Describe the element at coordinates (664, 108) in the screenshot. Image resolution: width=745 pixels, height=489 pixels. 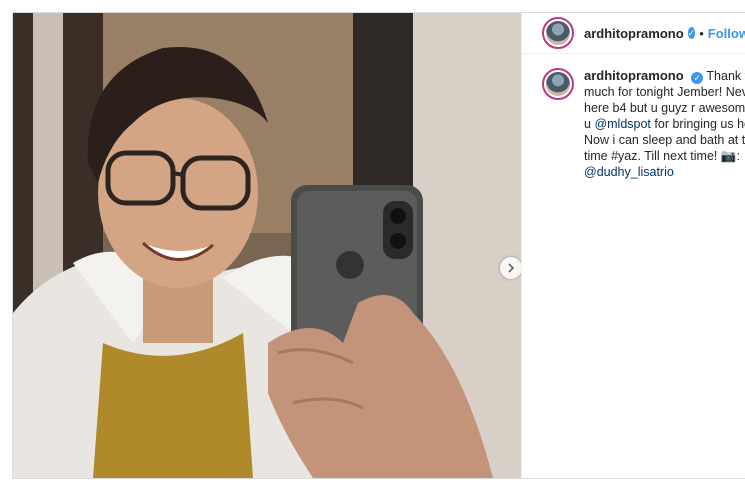
I see `caption-line-3: here b4 but u guyz r awesome` at that location.